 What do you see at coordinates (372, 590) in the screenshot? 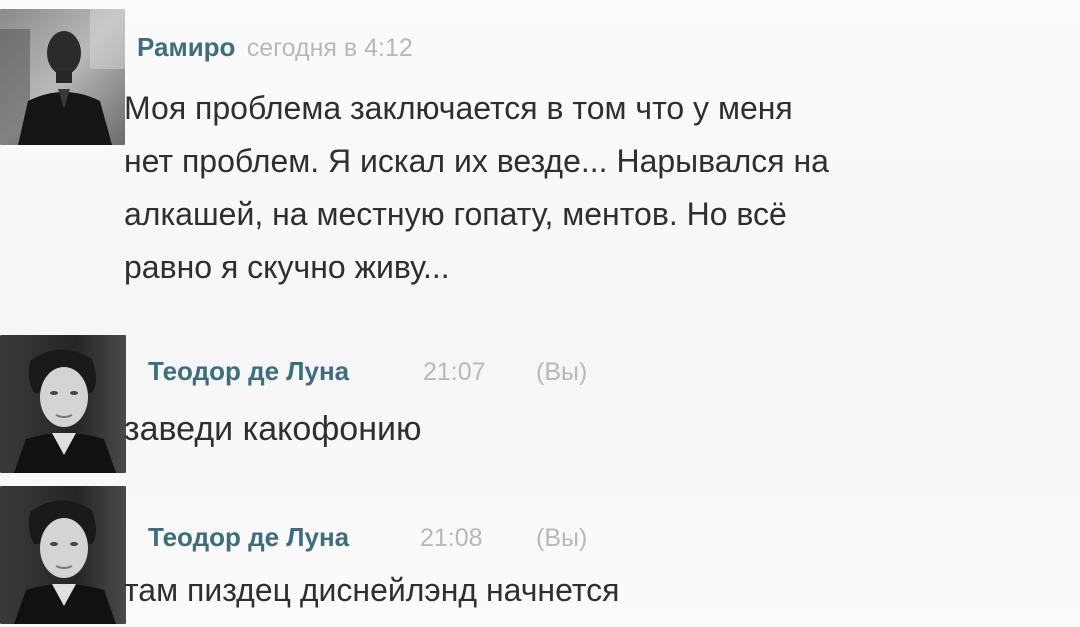
I see `message-text: там пиздец диснейлэнд начнется` at bounding box center [372, 590].